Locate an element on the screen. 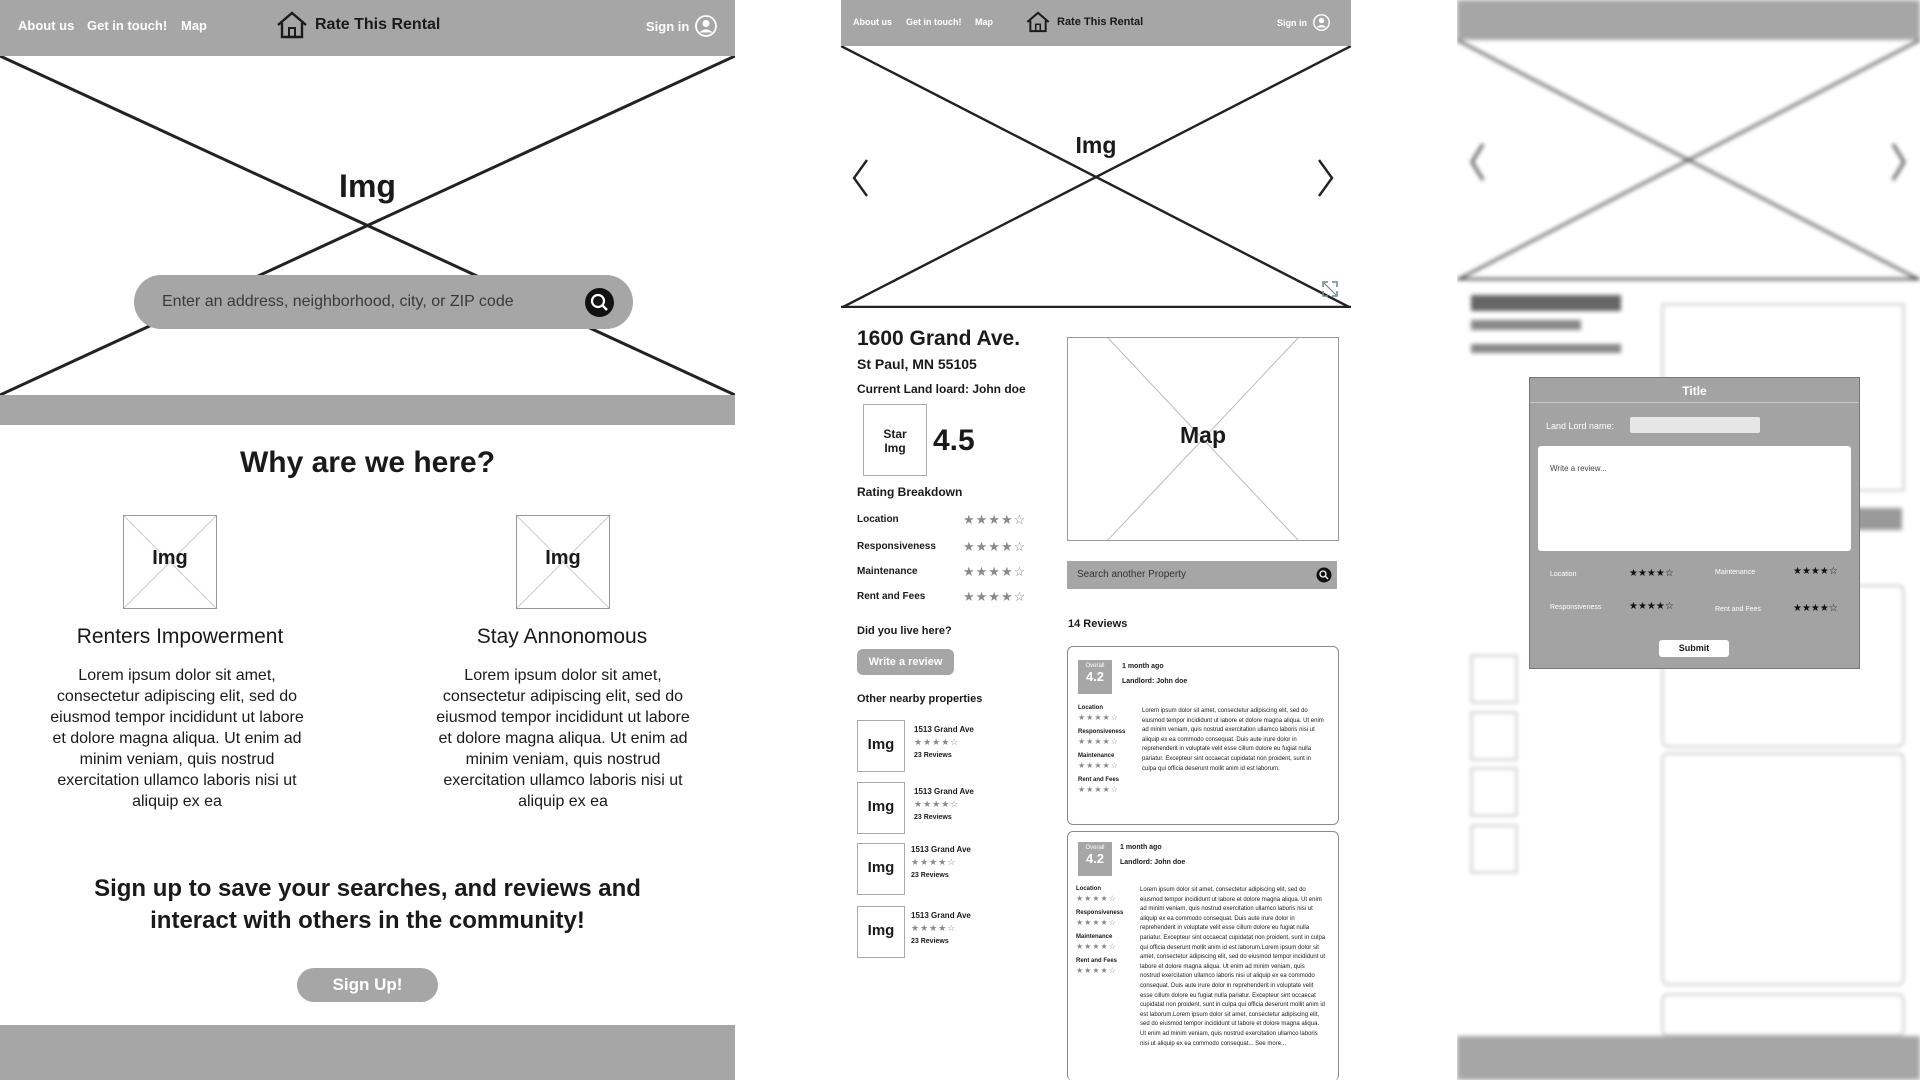 Image resolution: width=1920 pixels, height=1080 pixels. star-image-placeholder: Star Img is located at coordinates (895, 440).